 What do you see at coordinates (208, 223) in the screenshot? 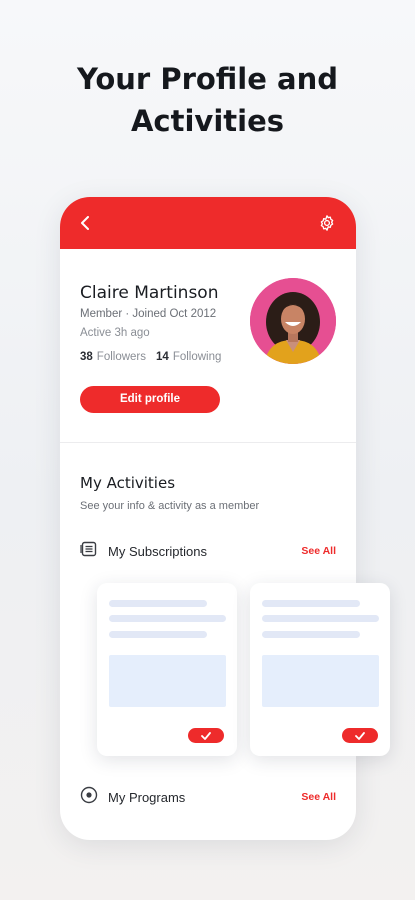
I see `top-bar` at bounding box center [208, 223].